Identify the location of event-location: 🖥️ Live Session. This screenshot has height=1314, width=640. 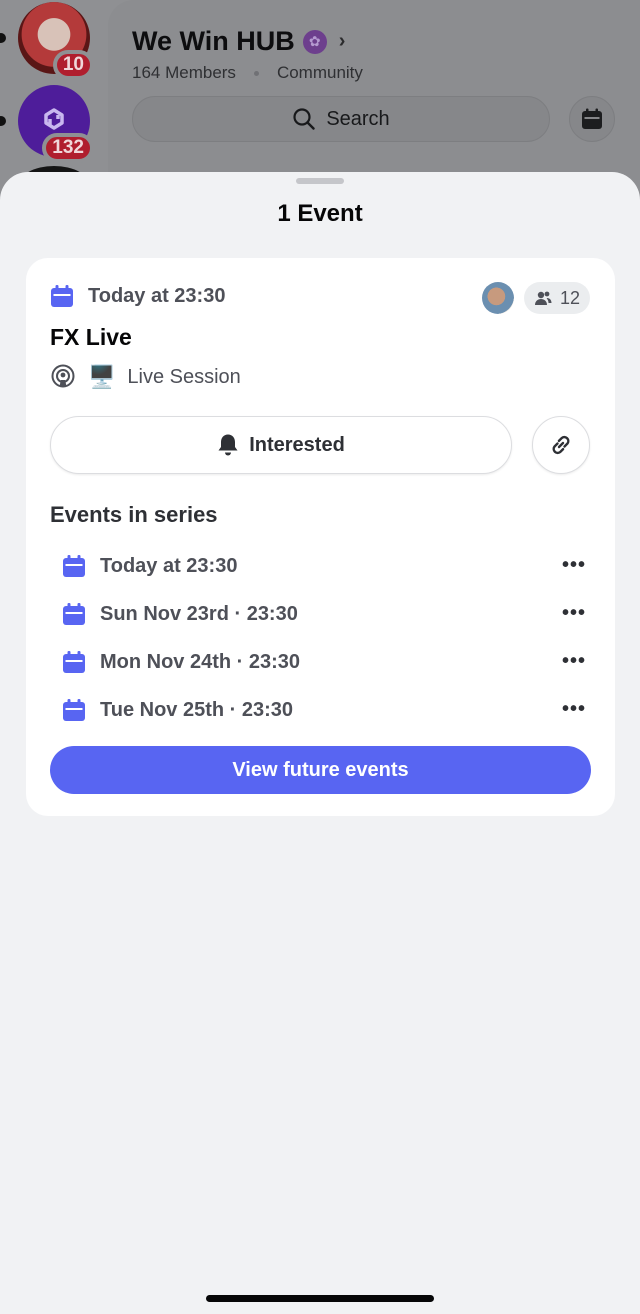
(145, 377).